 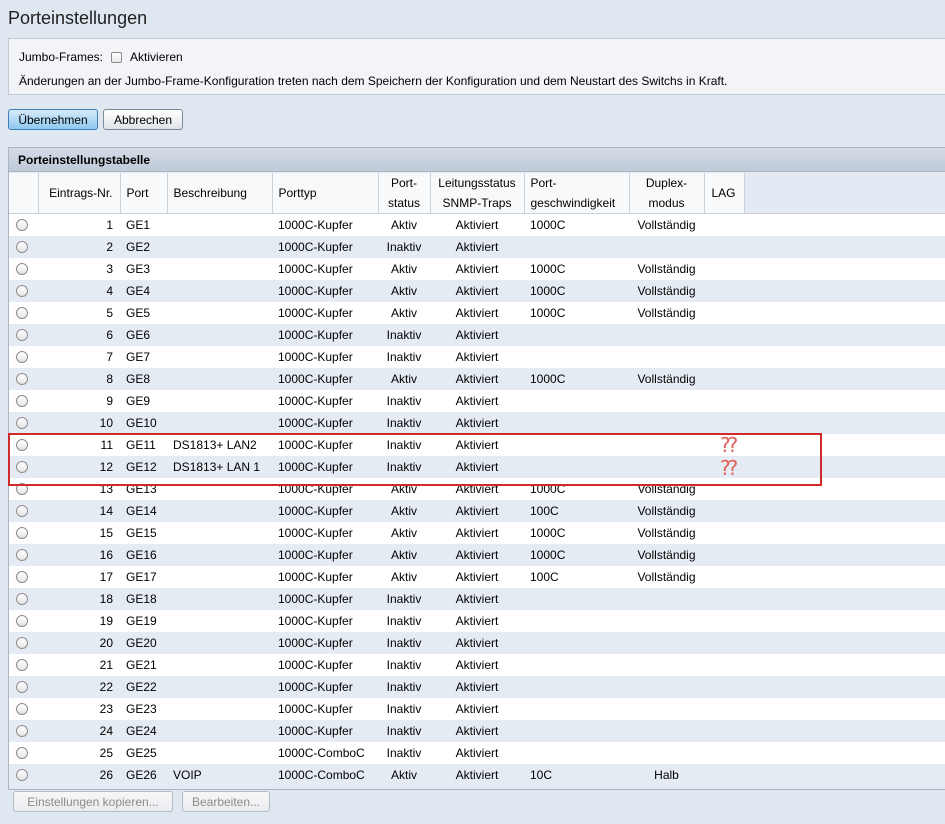 What do you see at coordinates (143, 119) in the screenshot?
I see `cancel-button: Abbrechen` at bounding box center [143, 119].